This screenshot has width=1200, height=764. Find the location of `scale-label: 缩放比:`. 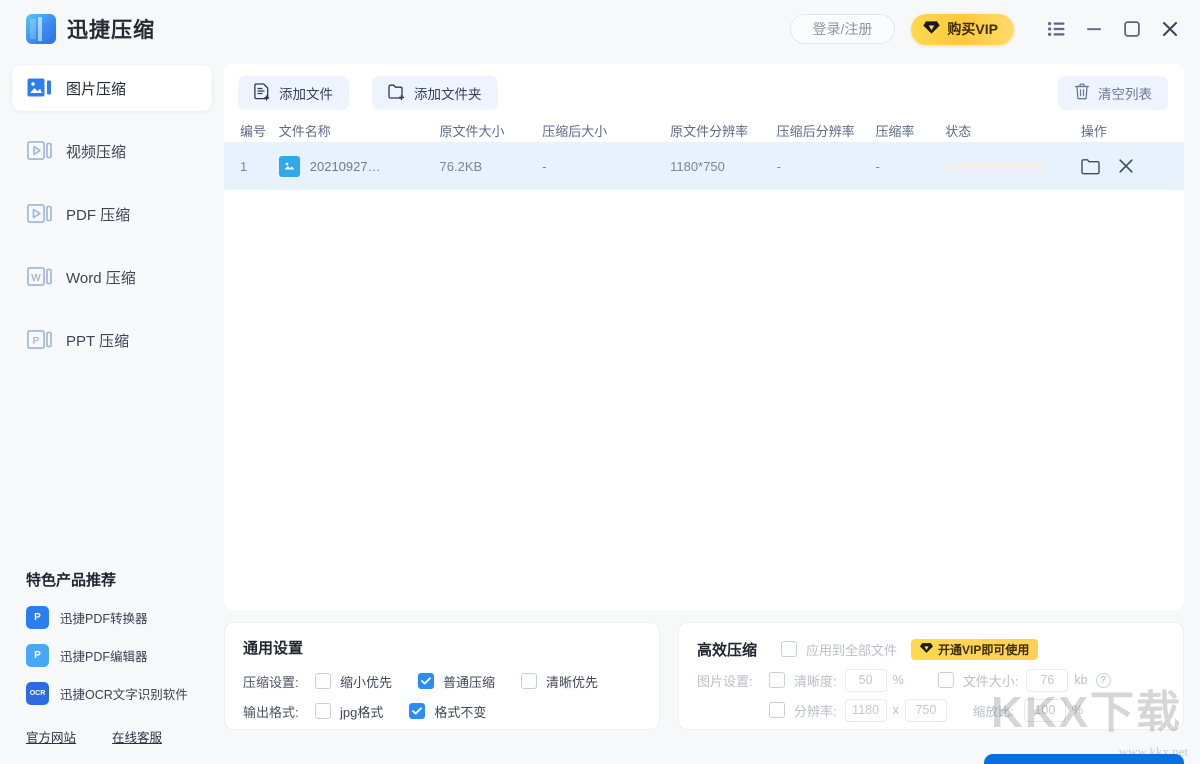

scale-label: 缩放比: is located at coordinates (993, 711).